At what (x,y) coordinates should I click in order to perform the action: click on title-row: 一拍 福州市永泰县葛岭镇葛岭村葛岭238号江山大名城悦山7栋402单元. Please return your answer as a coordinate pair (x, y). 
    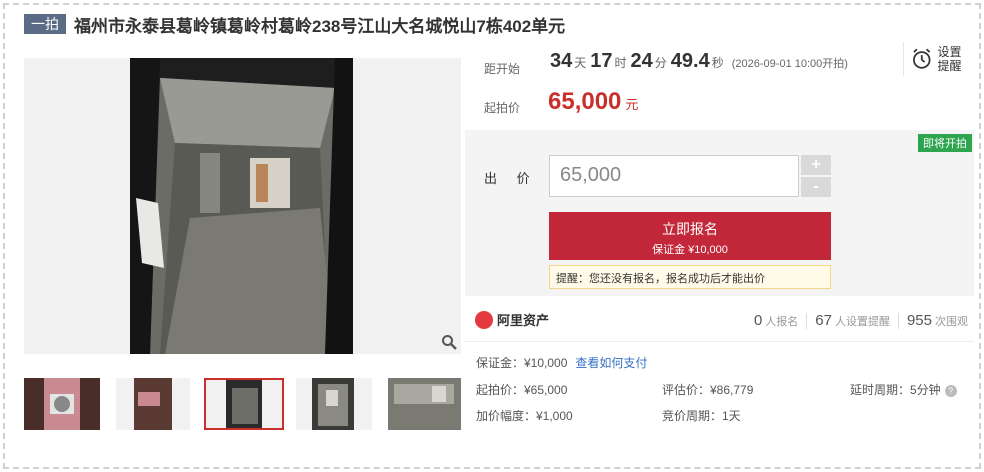
    Looking at the image, I should click on (295, 24).